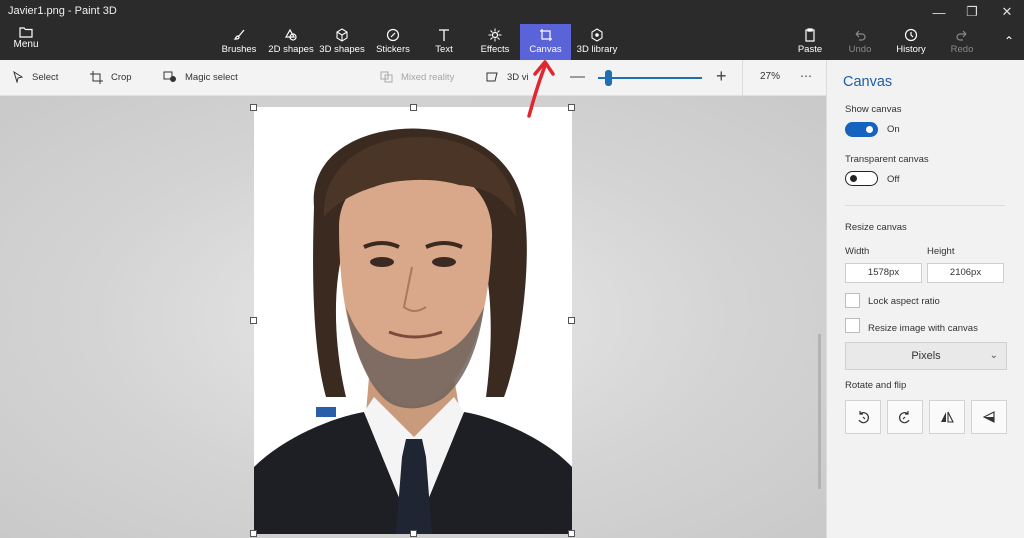 This screenshot has height=538, width=1024. Describe the element at coordinates (413, 533) in the screenshot. I see `resize-handle-bottom` at that location.